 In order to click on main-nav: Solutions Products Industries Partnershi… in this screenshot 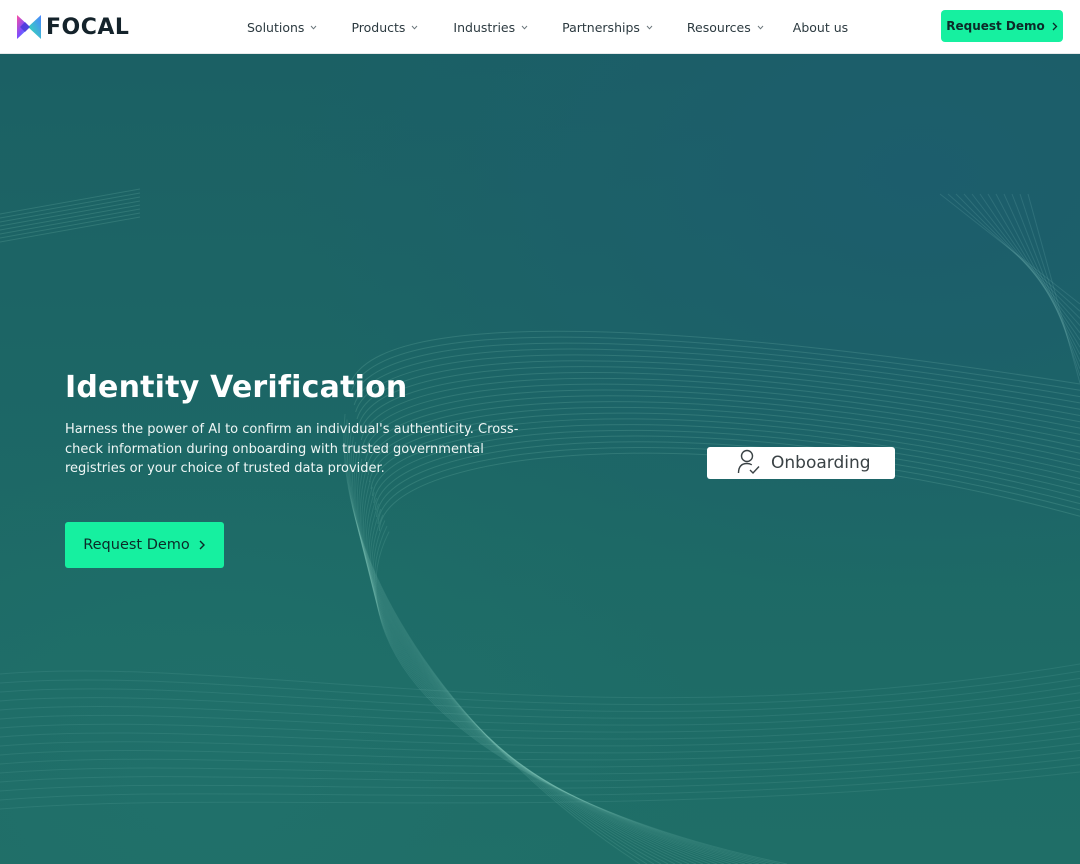, I will do `click(547, 27)`.